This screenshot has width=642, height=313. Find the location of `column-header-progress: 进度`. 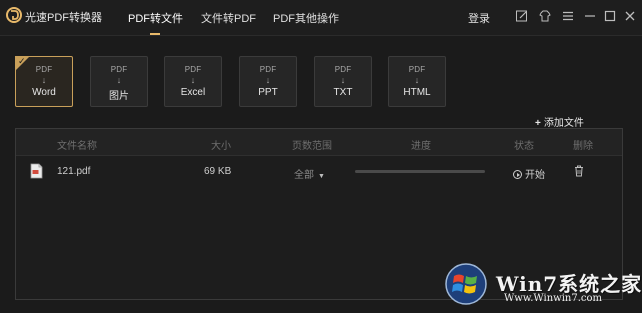

column-header-progress: 进度 is located at coordinates (421, 146).